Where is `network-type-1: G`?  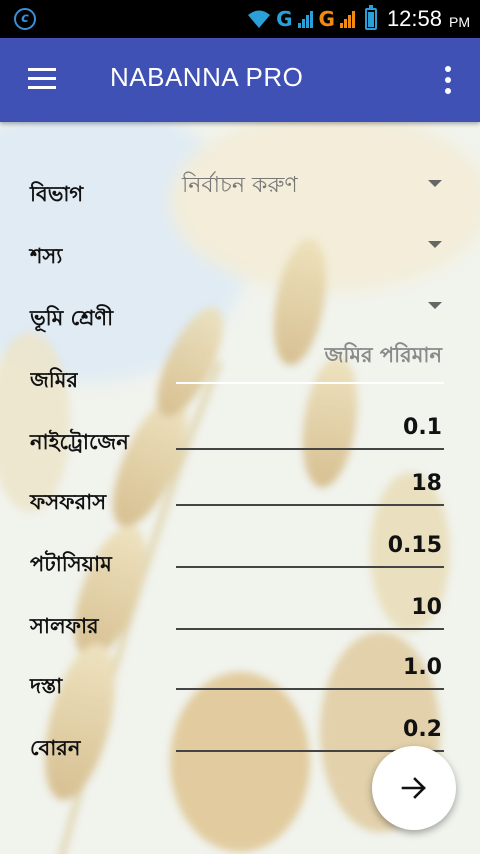
network-type-1: G is located at coordinates (284, 19).